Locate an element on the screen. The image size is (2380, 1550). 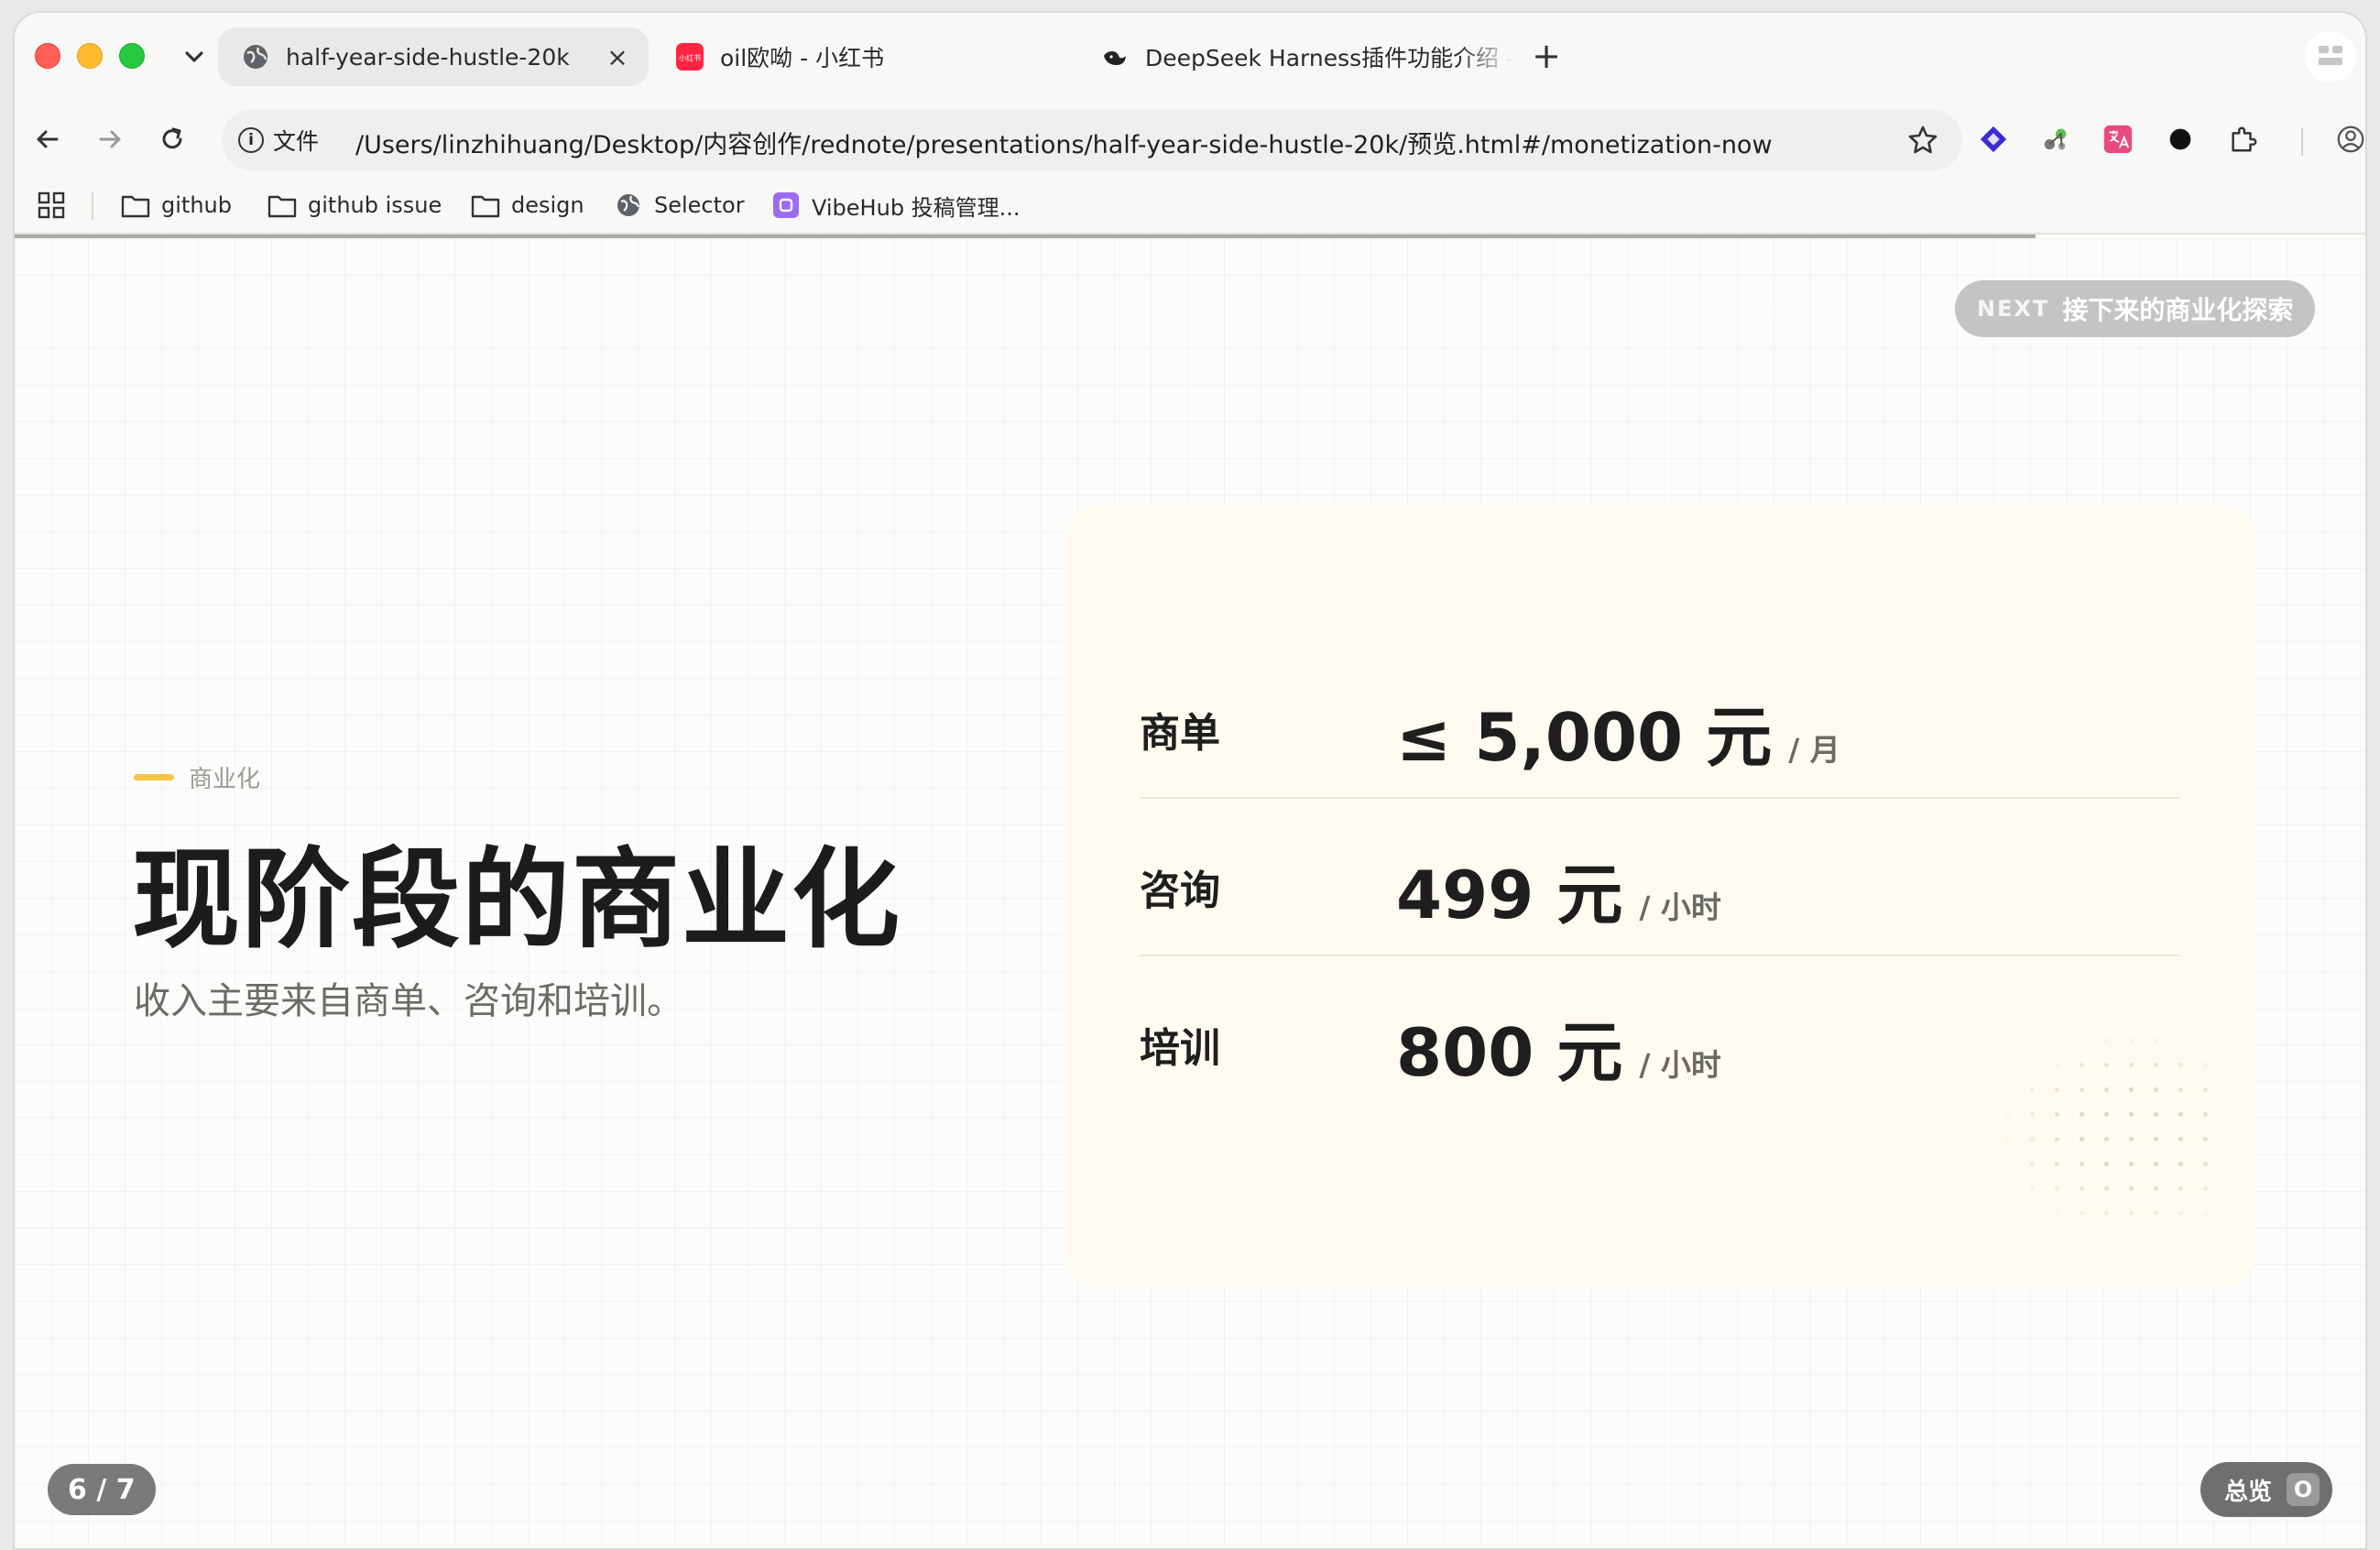
slide-counter: 6 / 7 is located at coordinates (102, 1489).